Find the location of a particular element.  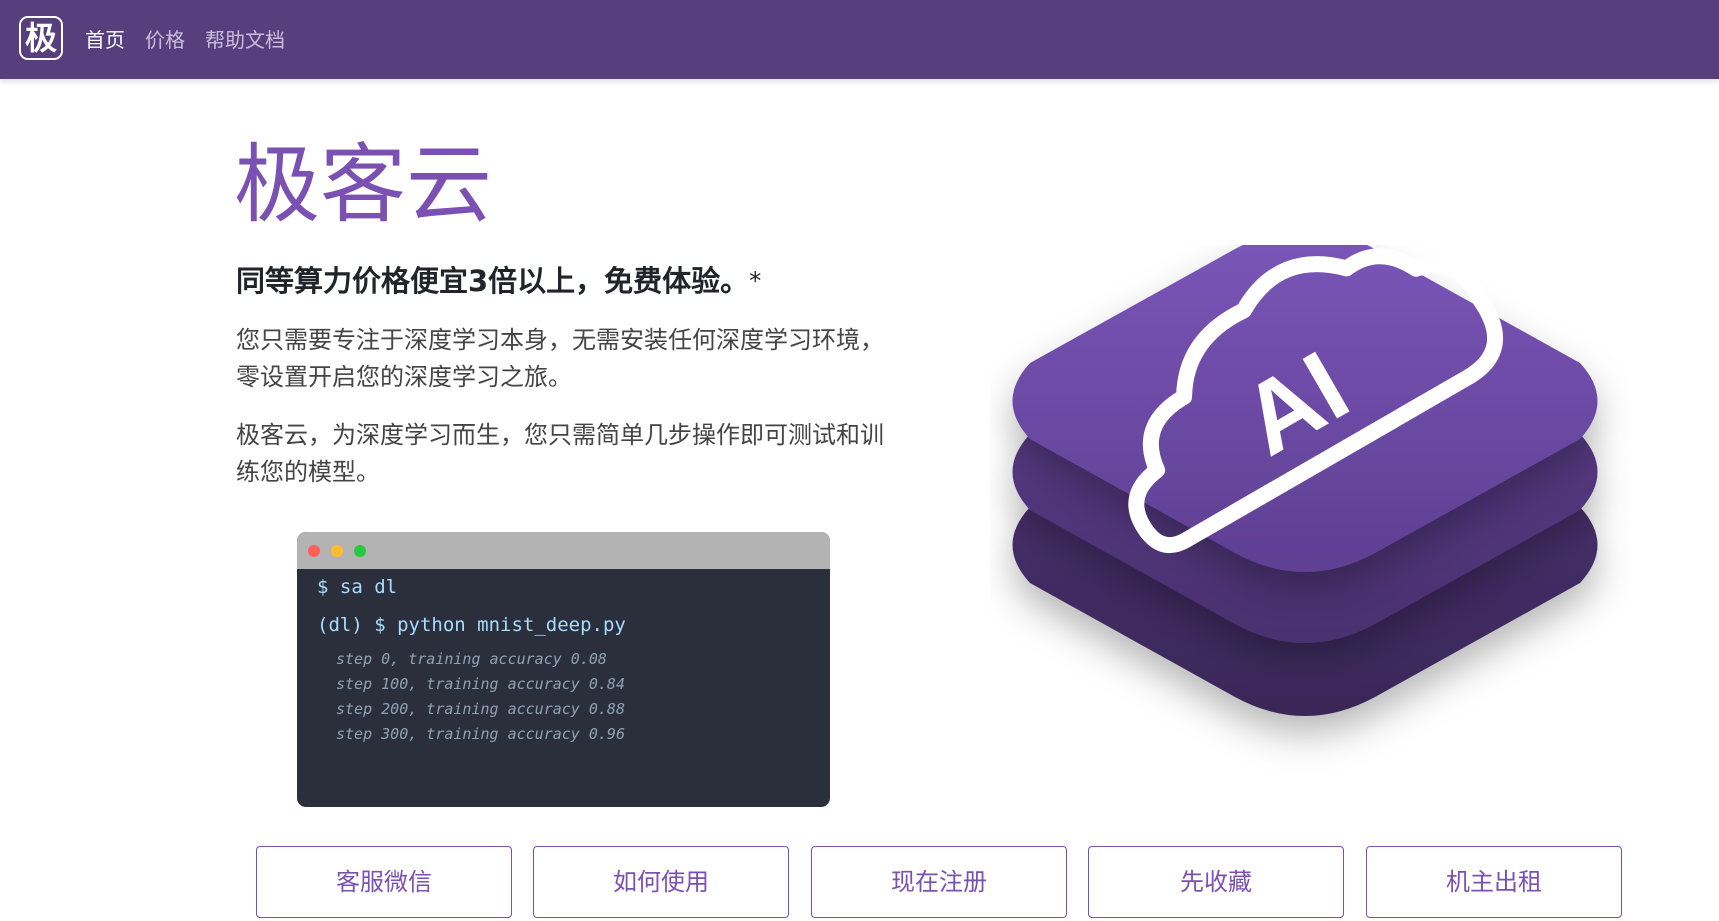

hero-paragraph-2: 极客云，为深度学习而生，您只需简单几步操作即可测试和训练您的模型。 is located at coordinates (560, 453).